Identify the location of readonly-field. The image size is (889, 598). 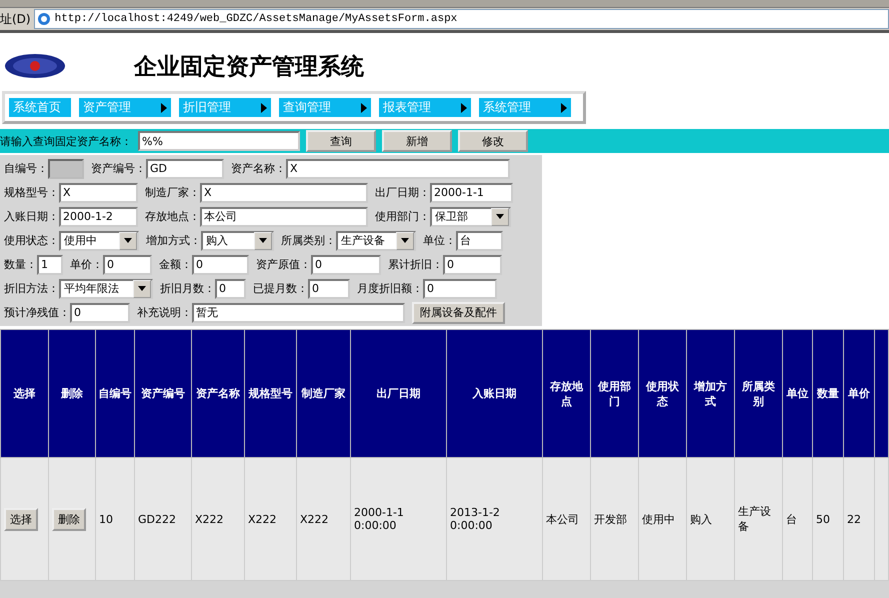
(66, 168).